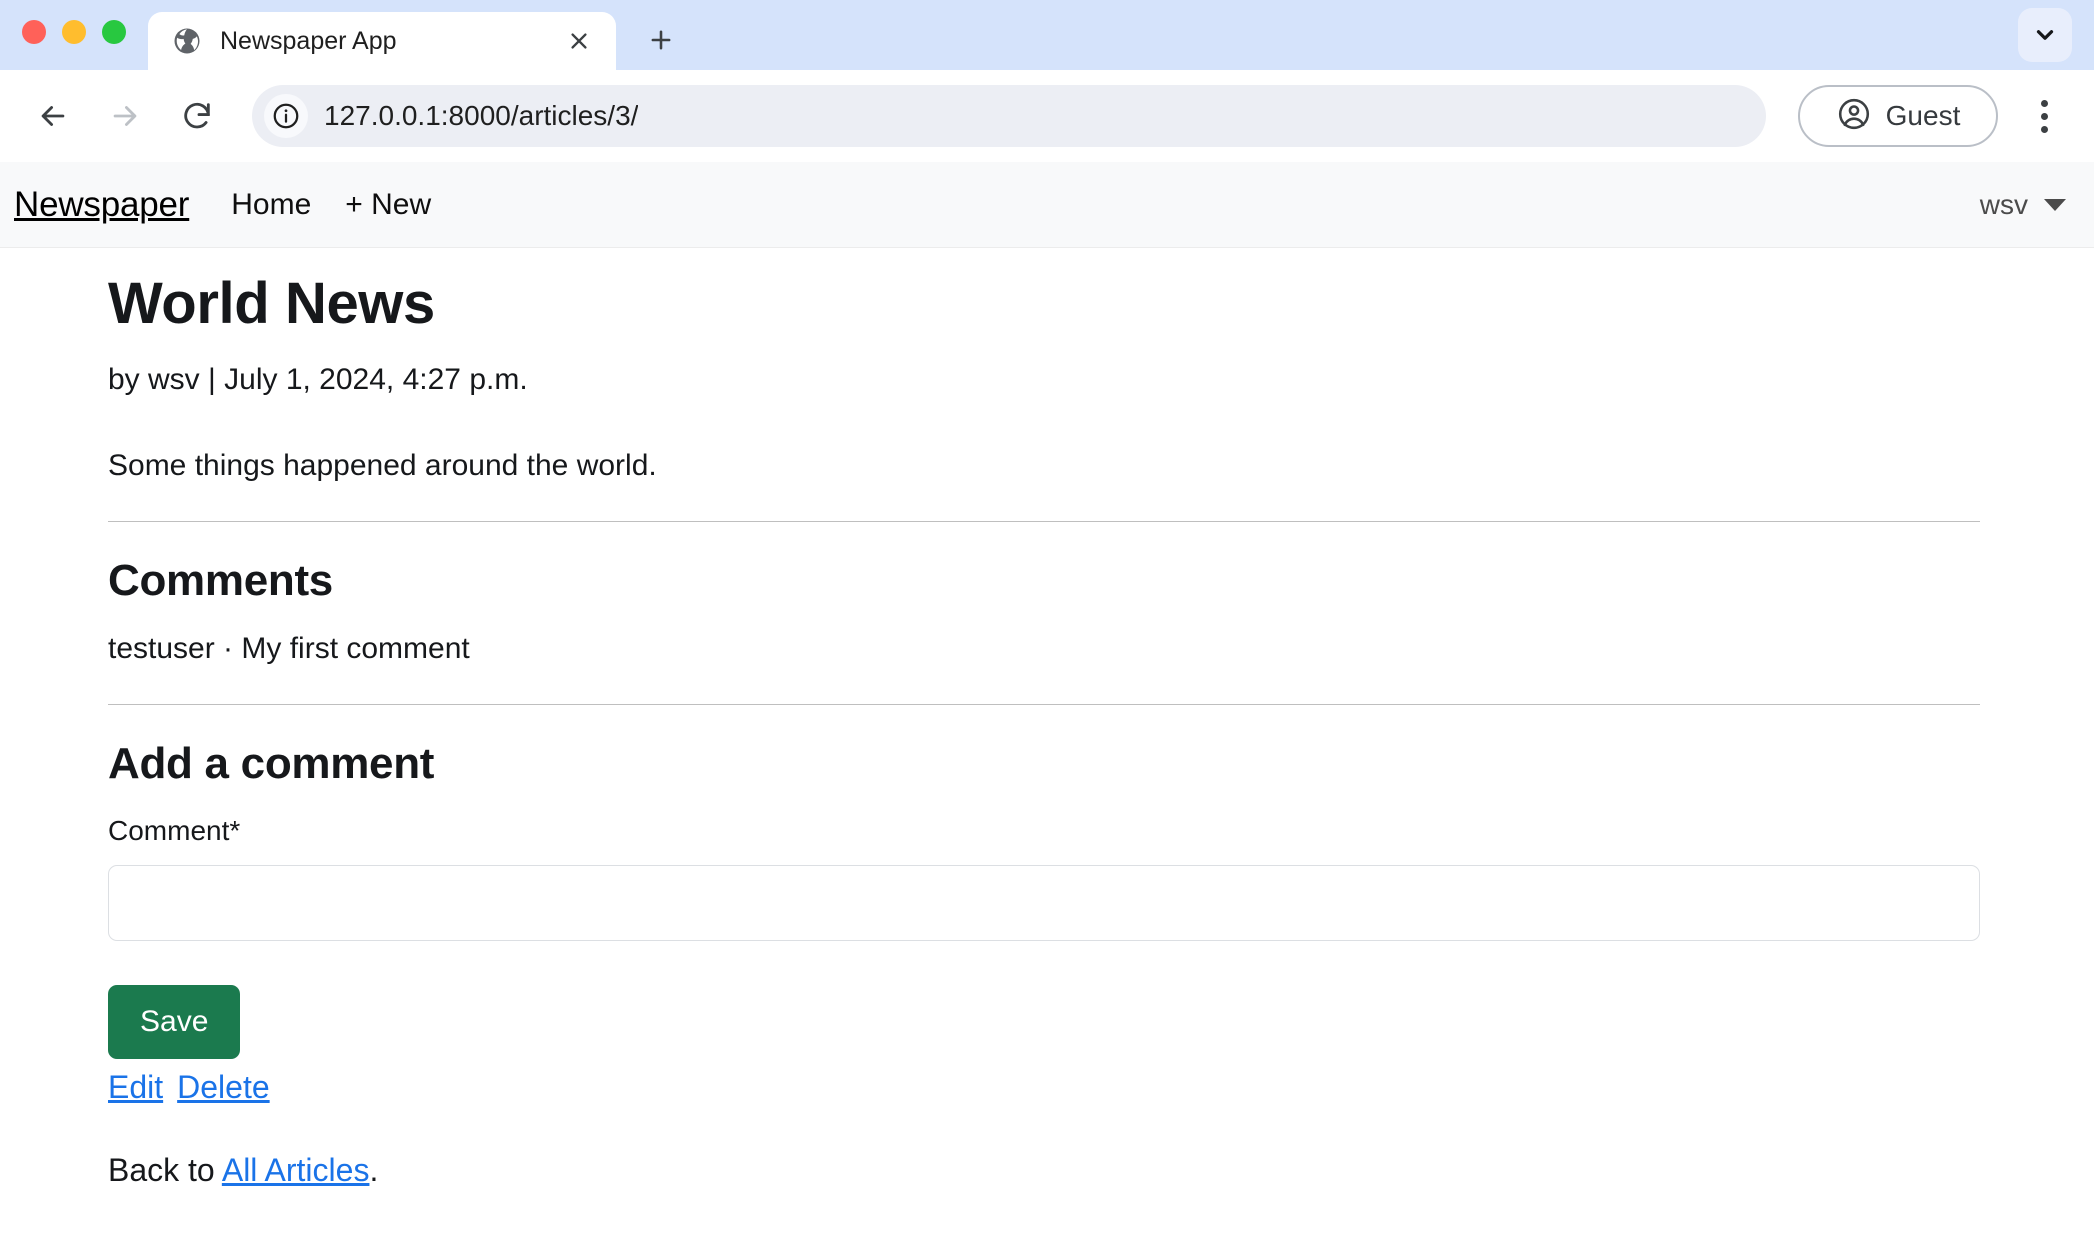  I want to click on navbar-user-menu: wsv, so click(2028, 205).